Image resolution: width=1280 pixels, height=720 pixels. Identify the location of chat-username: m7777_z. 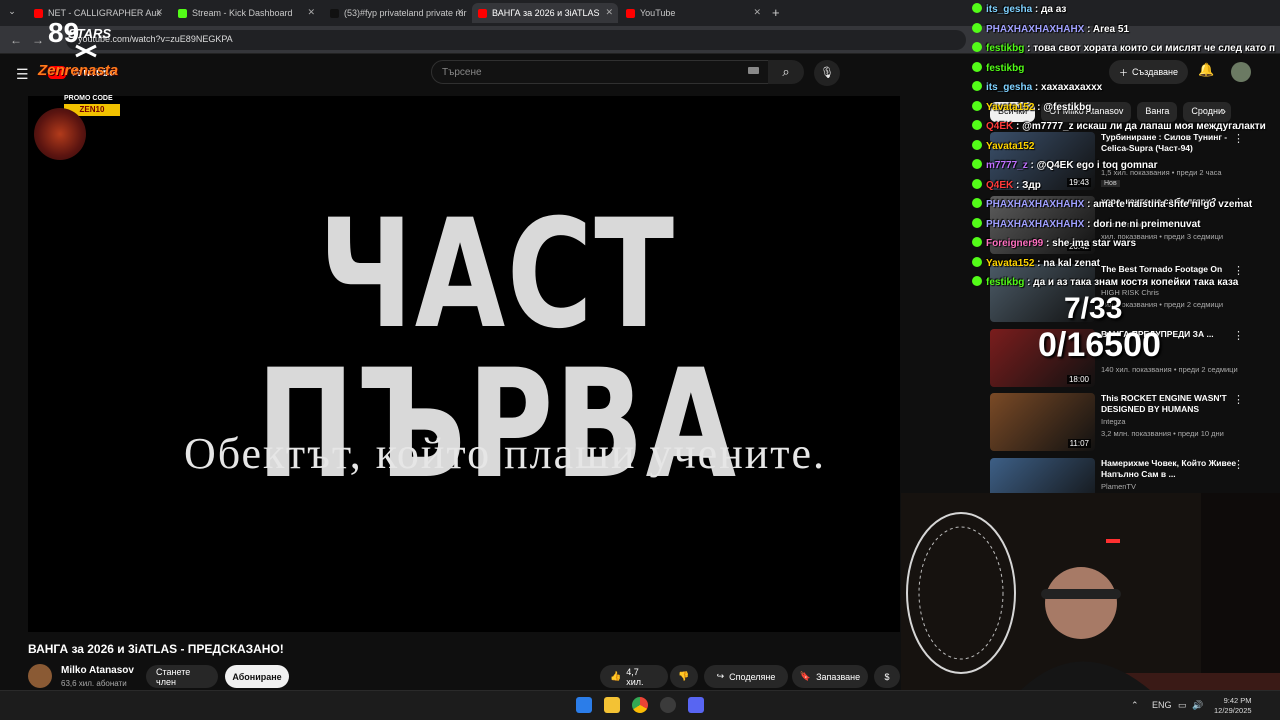
(1007, 165).